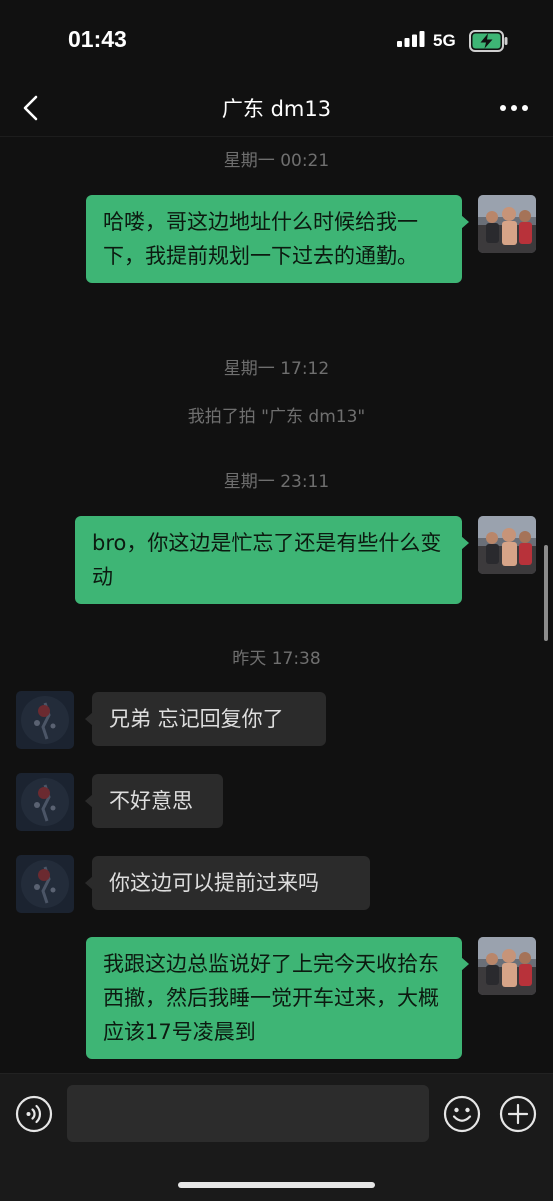 The width and height of the screenshot is (553, 1201). I want to click on timestamp: 星期一 00:21, so click(276, 161).